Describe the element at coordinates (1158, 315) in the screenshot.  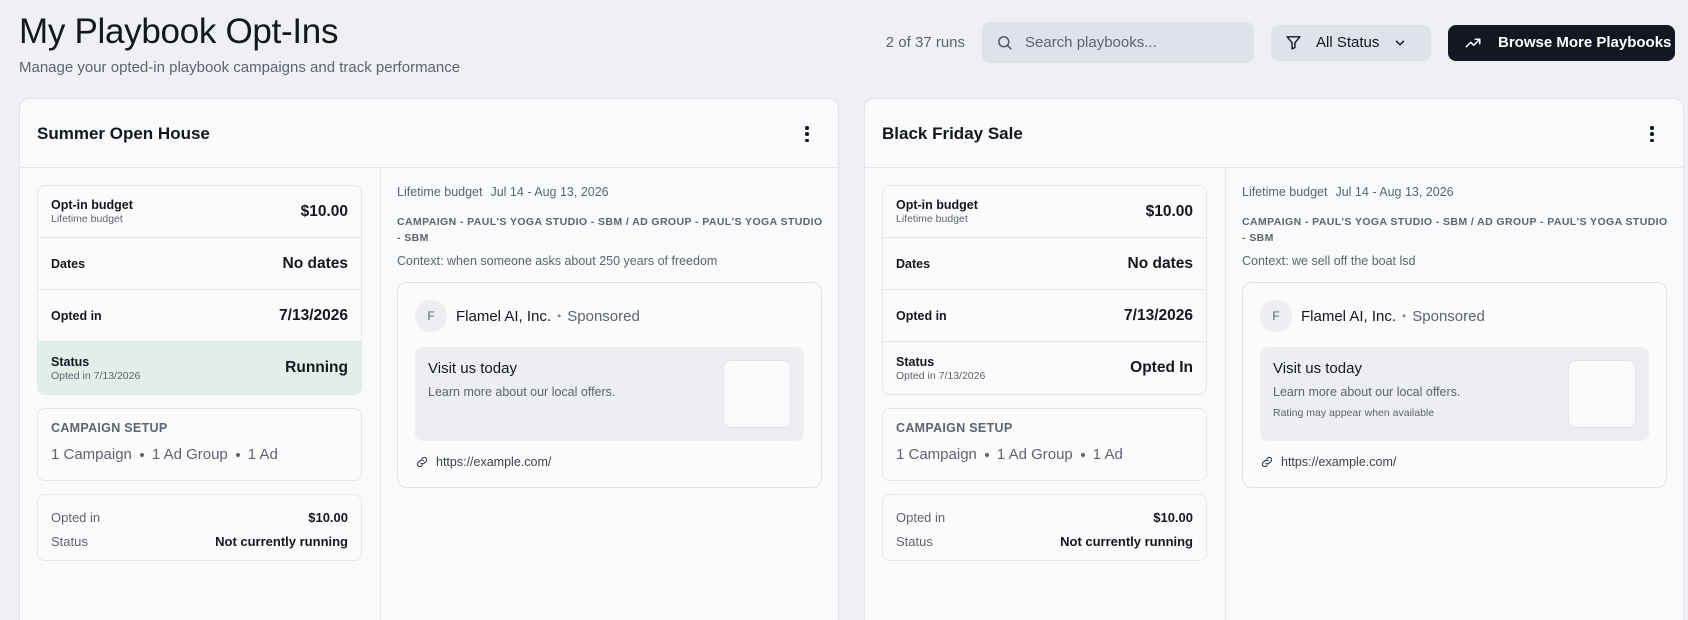
I see `opted-in-value: 7/13/2026` at that location.